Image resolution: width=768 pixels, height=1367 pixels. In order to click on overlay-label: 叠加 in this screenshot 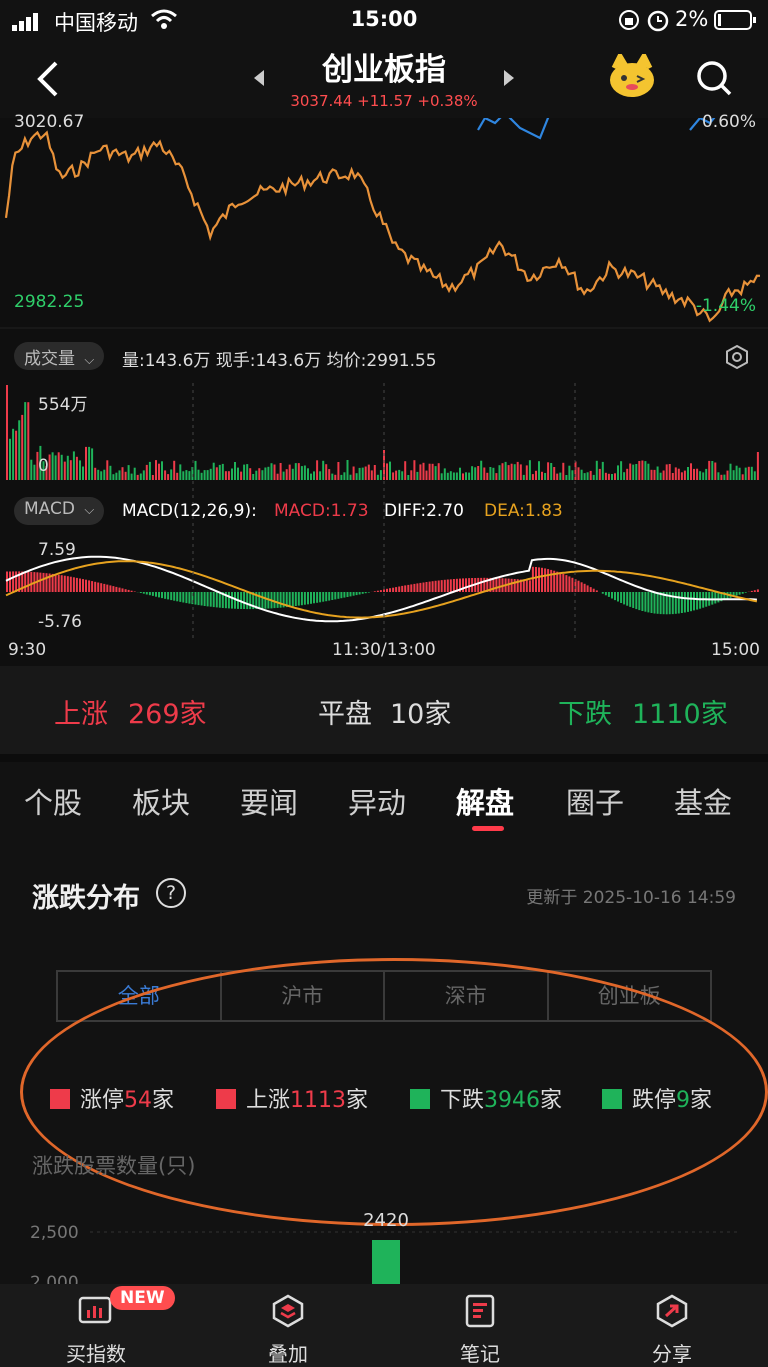, I will do `click(288, 1354)`.